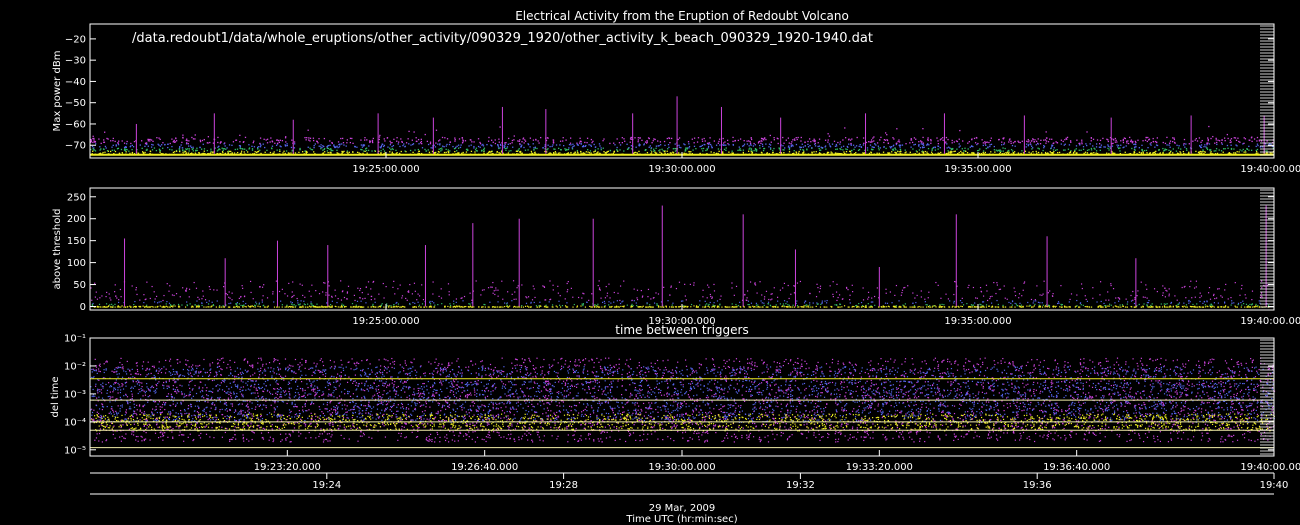 This screenshot has height=525, width=1300. Describe the element at coordinates (76, 263) in the screenshot. I see `ytick-label: 100` at that location.